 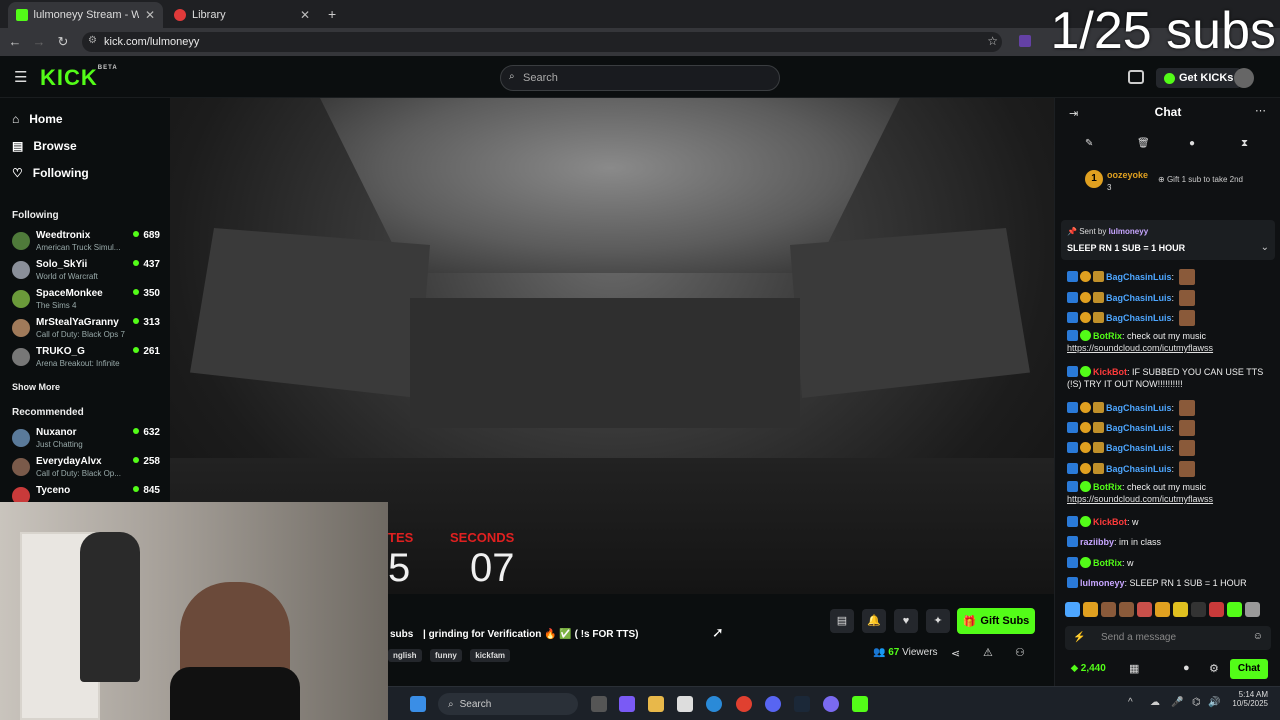 I want to click on network-icon: ⌬, so click(x=1196, y=702).